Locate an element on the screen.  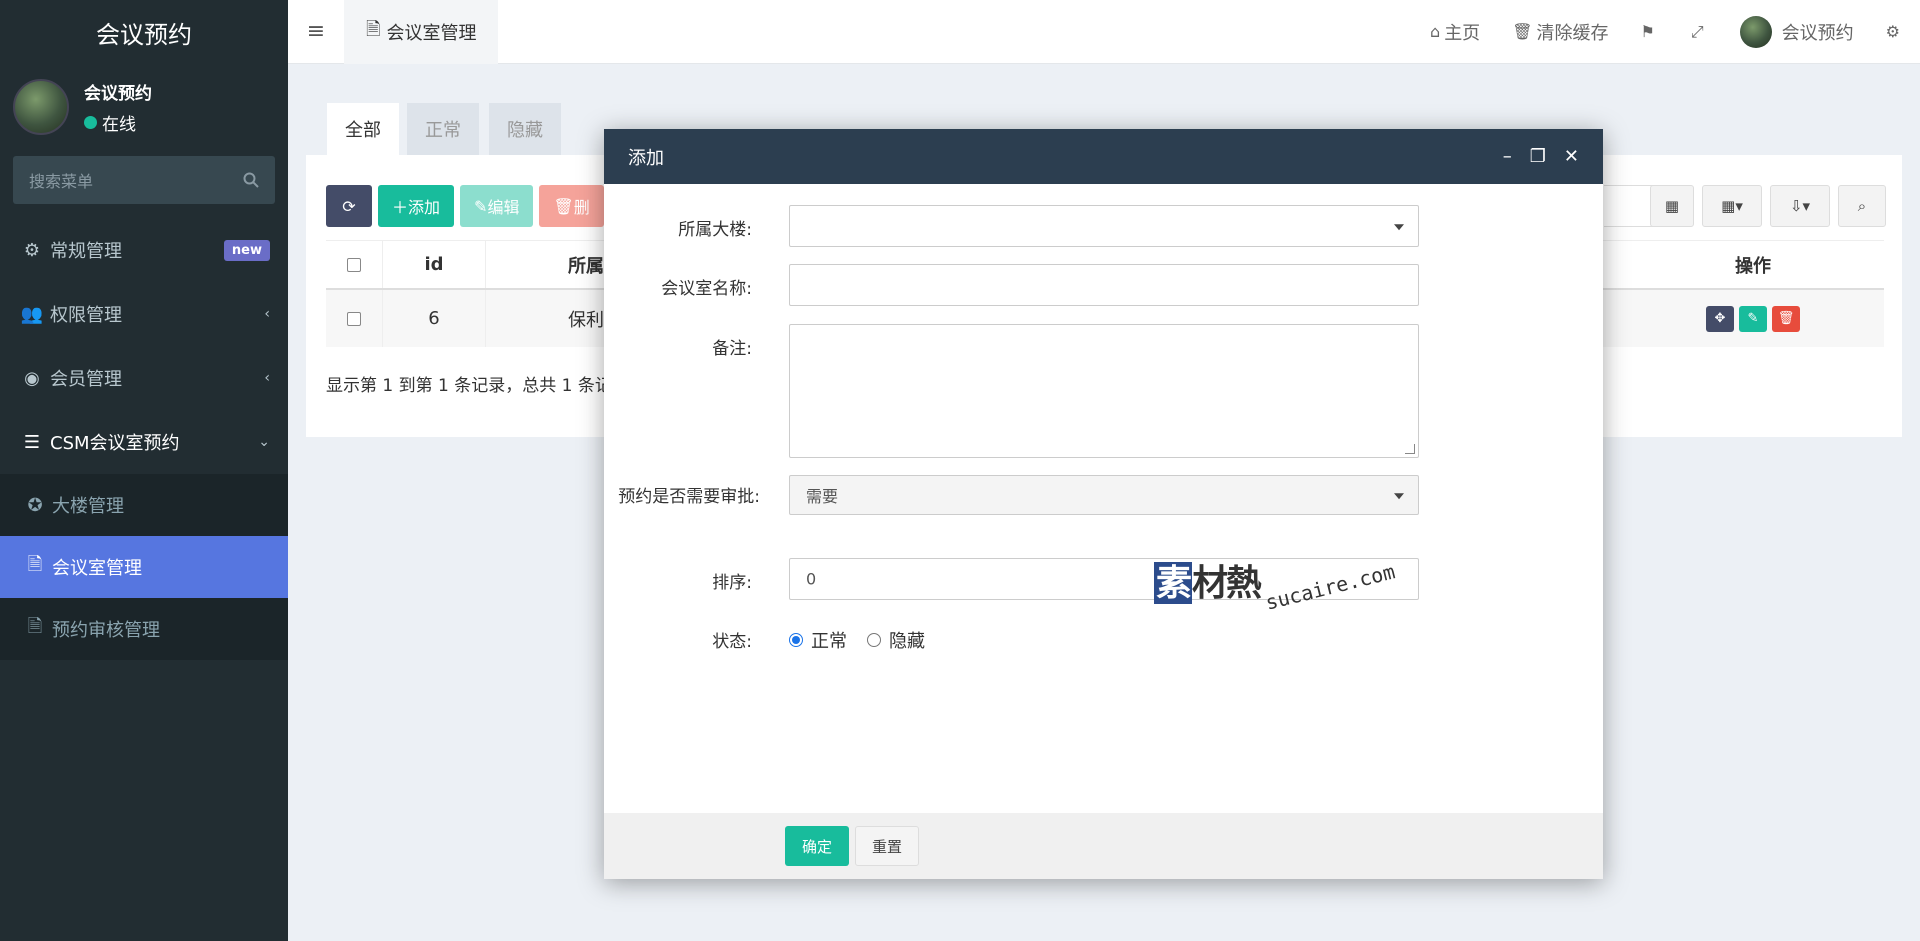
user-status: 在线 is located at coordinates (118, 122).